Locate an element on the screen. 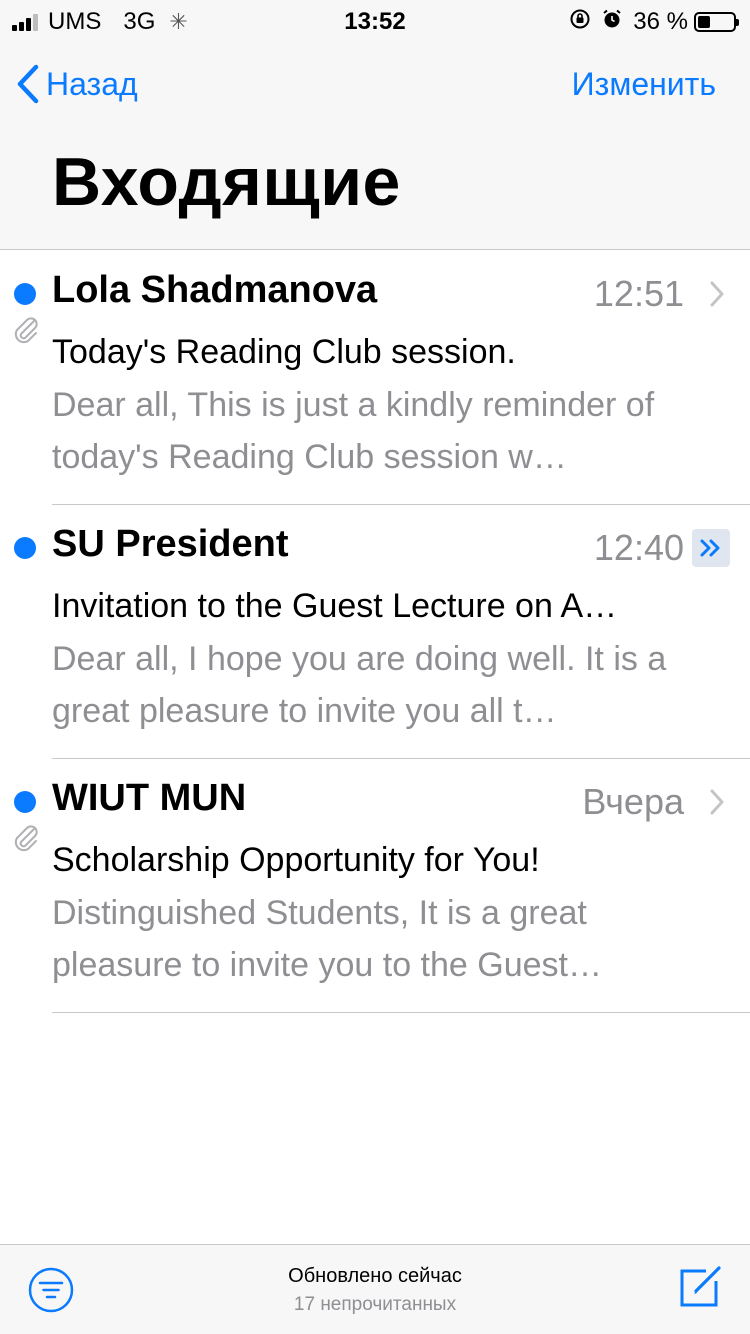 Image resolution: width=750 pixels, height=1334 pixels. status-right: 36 % is located at coordinates (654, 22).